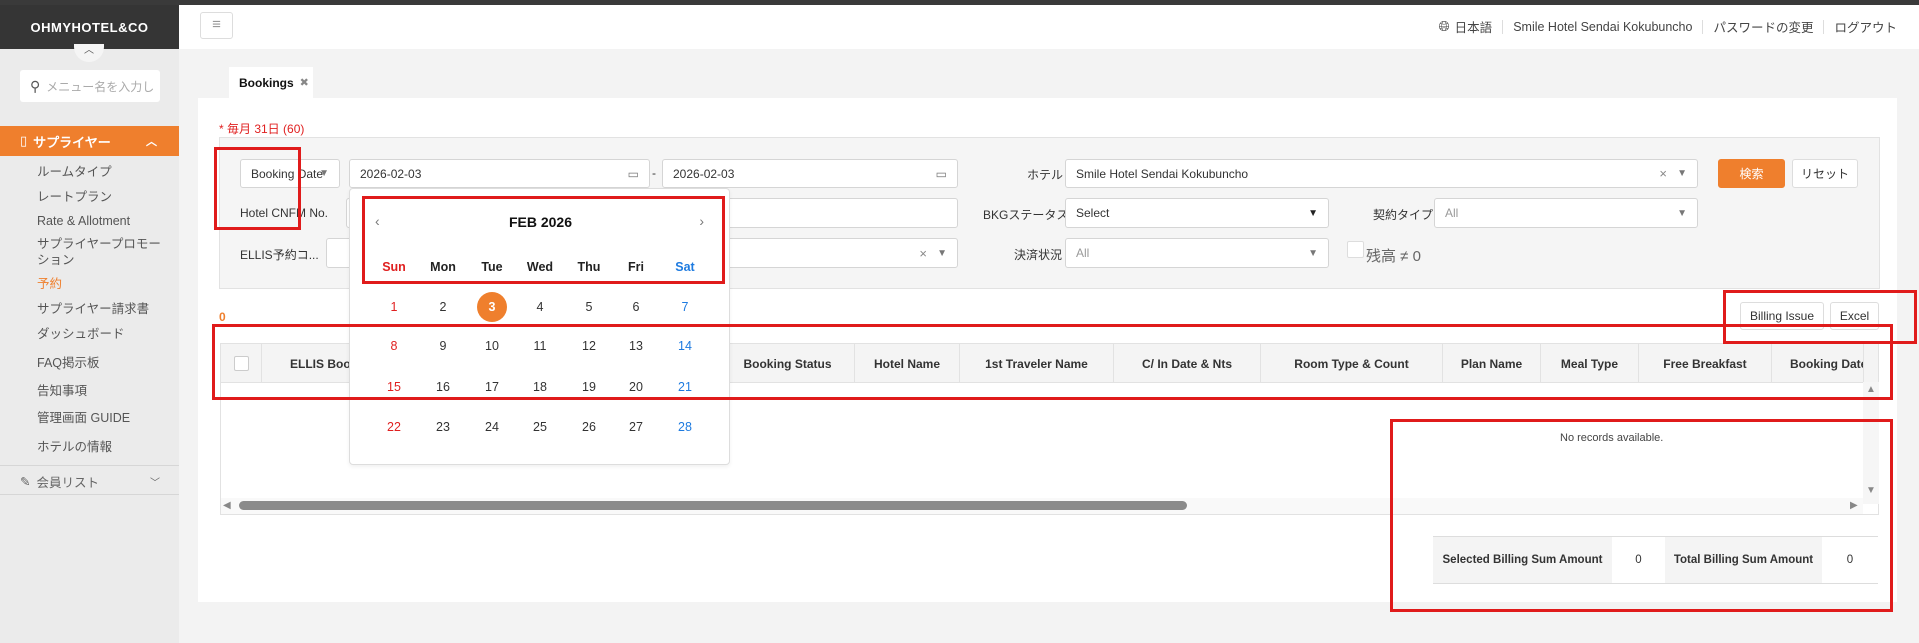 Image resolution: width=1919 pixels, height=643 pixels. What do you see at coordinates (1871, 389) in the screenshot?
I see `scroll-up-icon: ▲` at bounding box center [1871, 389].